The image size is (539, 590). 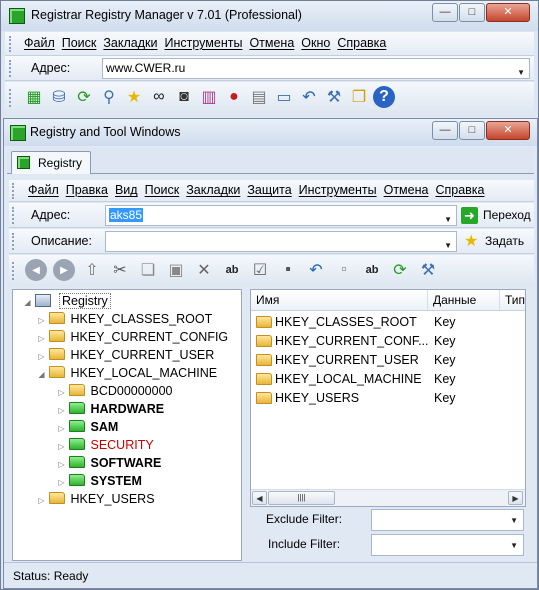 I want to click on main-menu-item-6: Справка, so click(x=361, y=43).